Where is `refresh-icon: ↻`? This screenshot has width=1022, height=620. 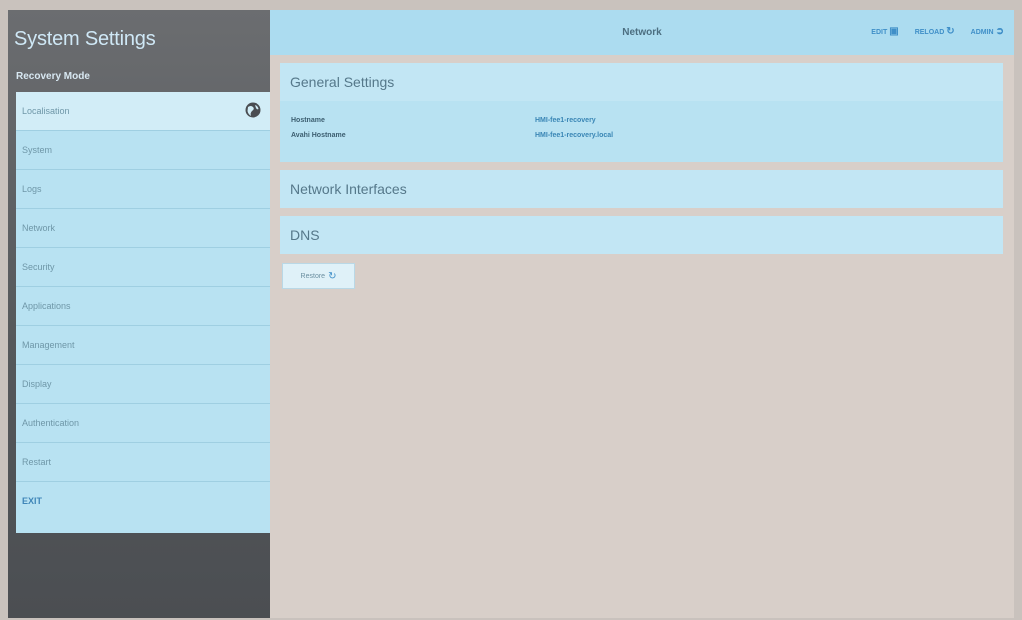 refresh-icon: ↻ is located at coordinates (332, 276).